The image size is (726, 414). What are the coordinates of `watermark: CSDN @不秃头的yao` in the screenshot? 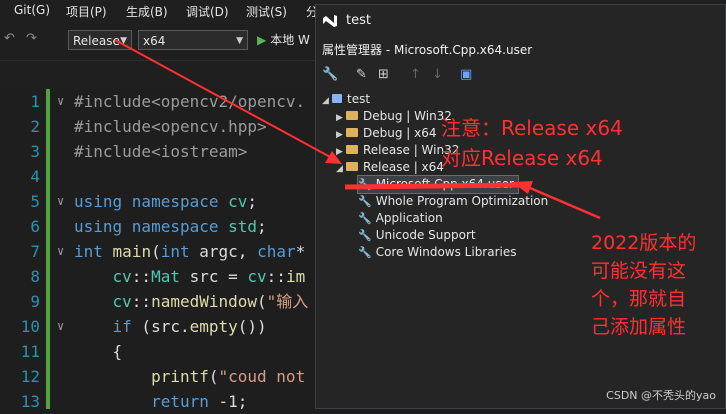 It's located at (661, 395).